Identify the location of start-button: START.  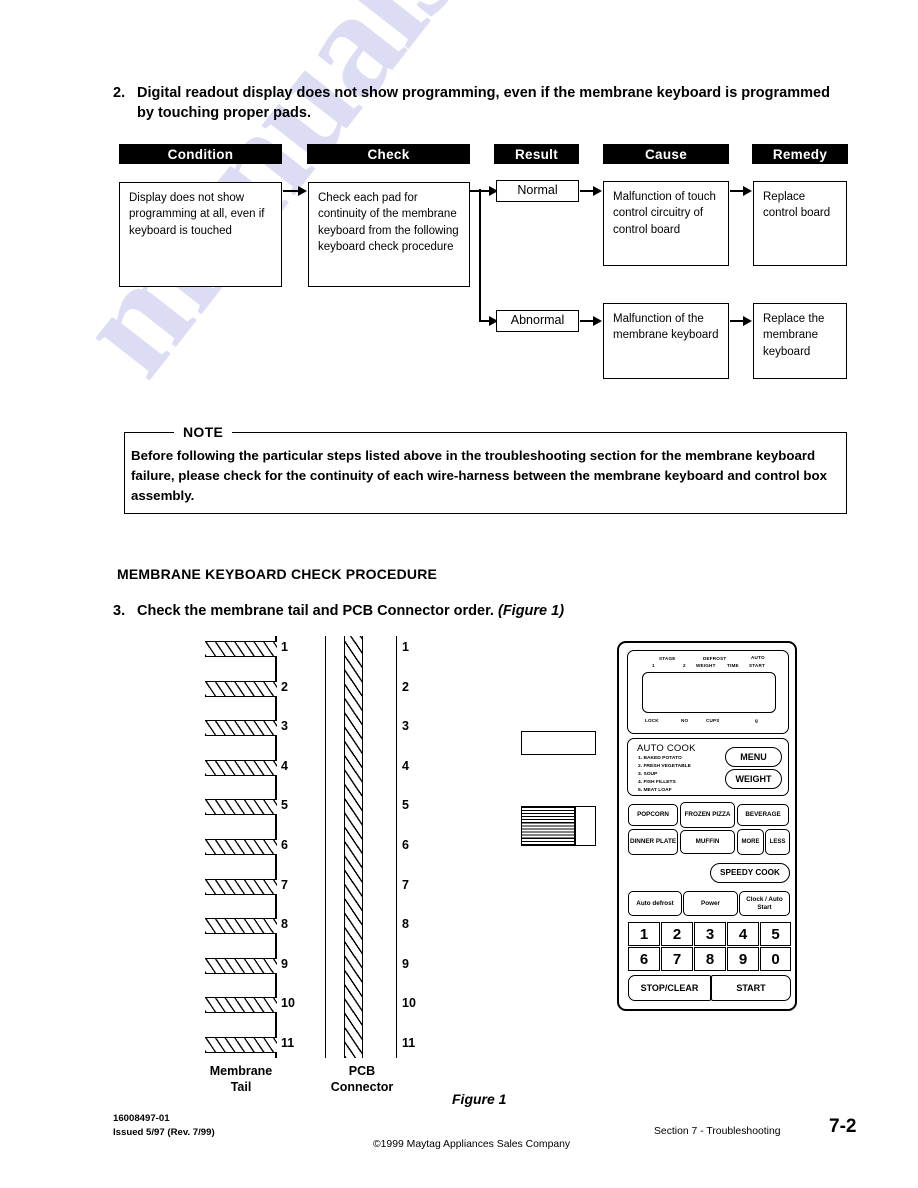
(751, 988).